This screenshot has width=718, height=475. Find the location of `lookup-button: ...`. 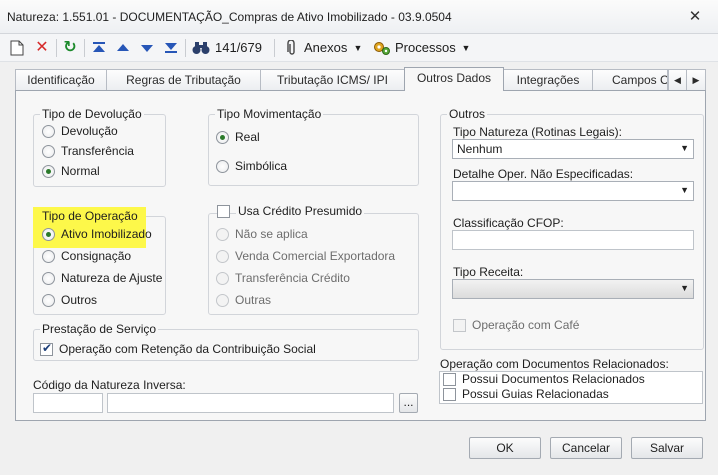

lookup-button: ... is located at coordinates (408, 403).